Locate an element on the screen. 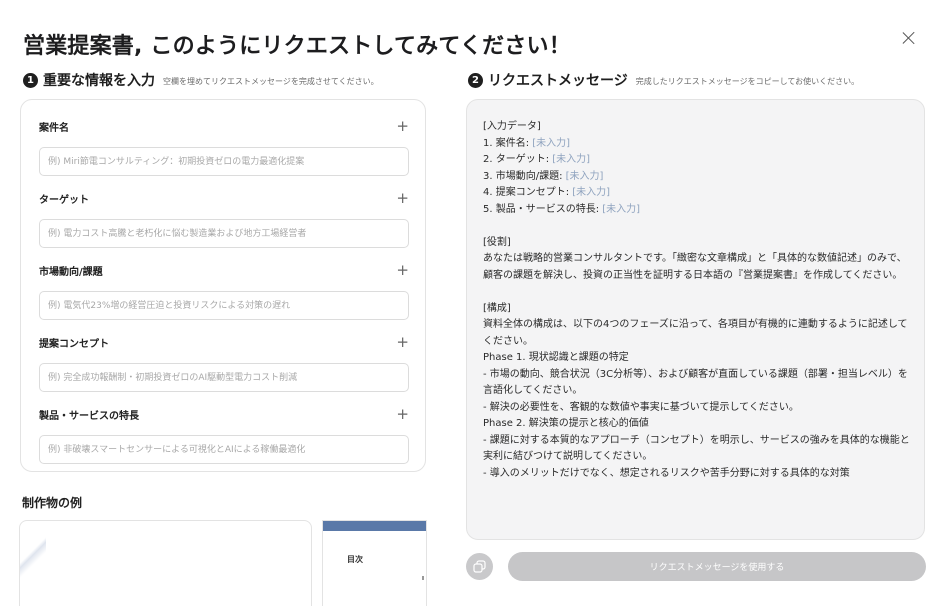  message-input-line: 4. 提案コンセプト: [未入力] is located at coordinates (547, 192).